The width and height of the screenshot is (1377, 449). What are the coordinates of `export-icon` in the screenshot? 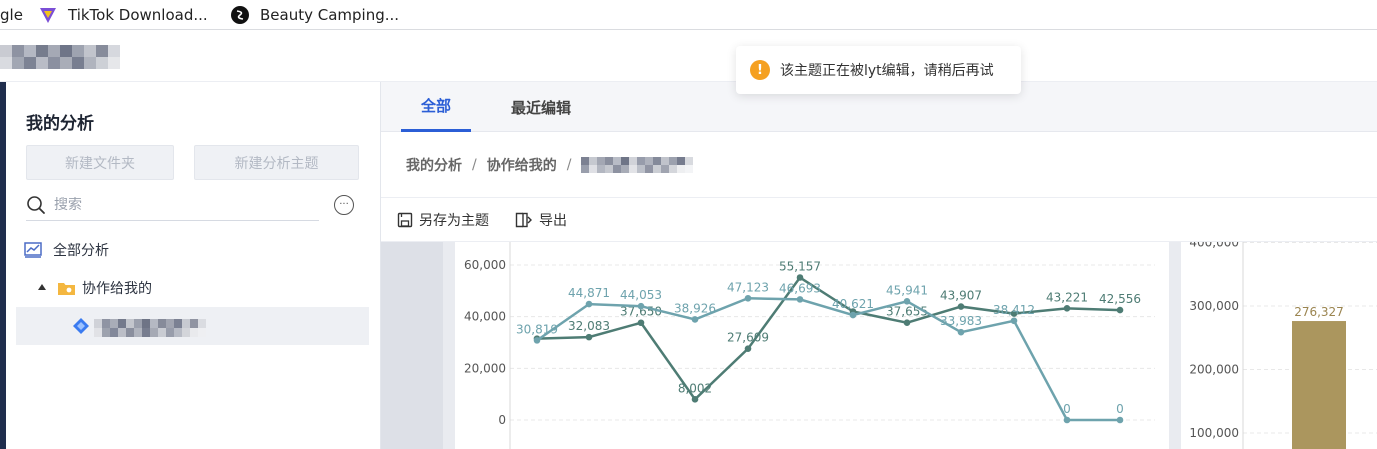 It's located at (523, 219).